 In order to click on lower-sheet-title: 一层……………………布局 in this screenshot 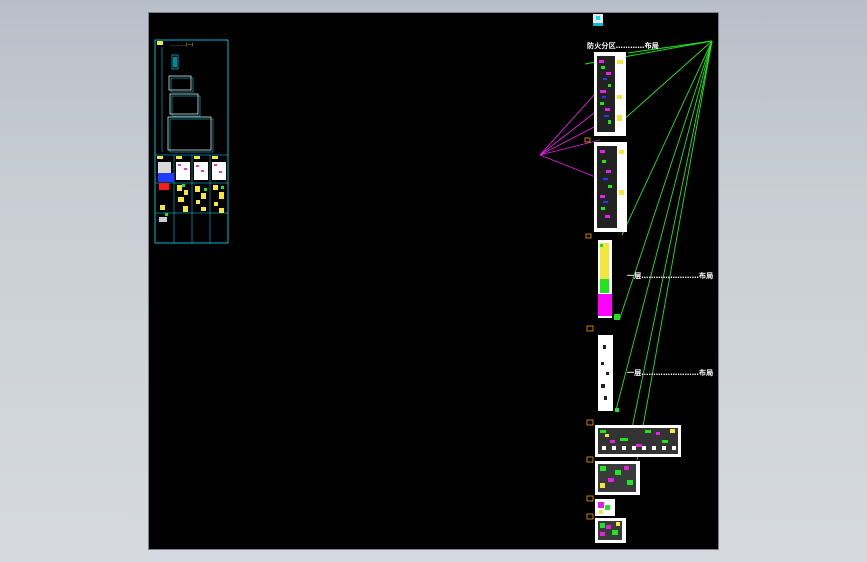, I will do `click(670, 373)`.